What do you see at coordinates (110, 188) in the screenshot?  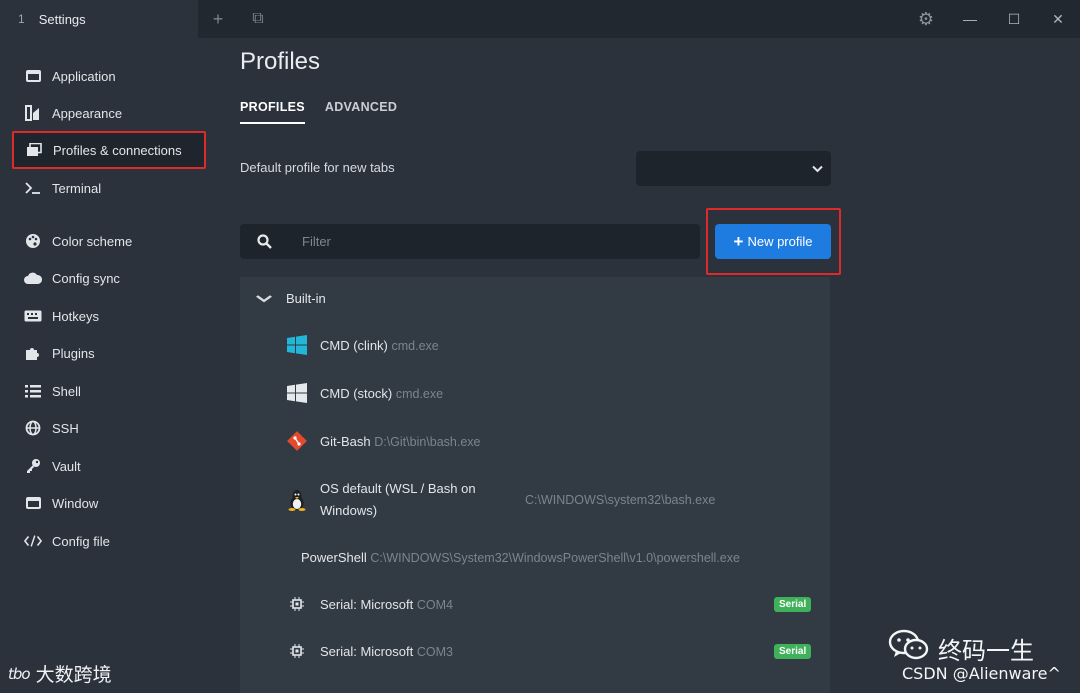 I see `sidebar-item-terminal: Terminal` at bounding box center [110, 188].